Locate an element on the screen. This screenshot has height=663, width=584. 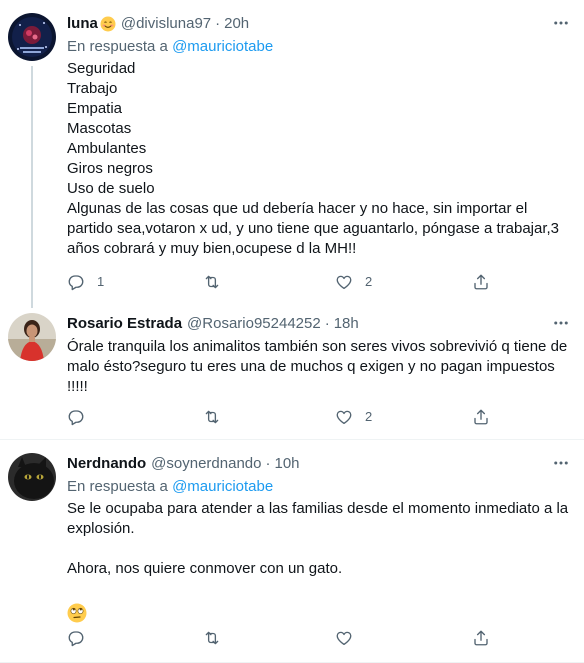
text-line: Trabajo is located at coordinates (92, 88).